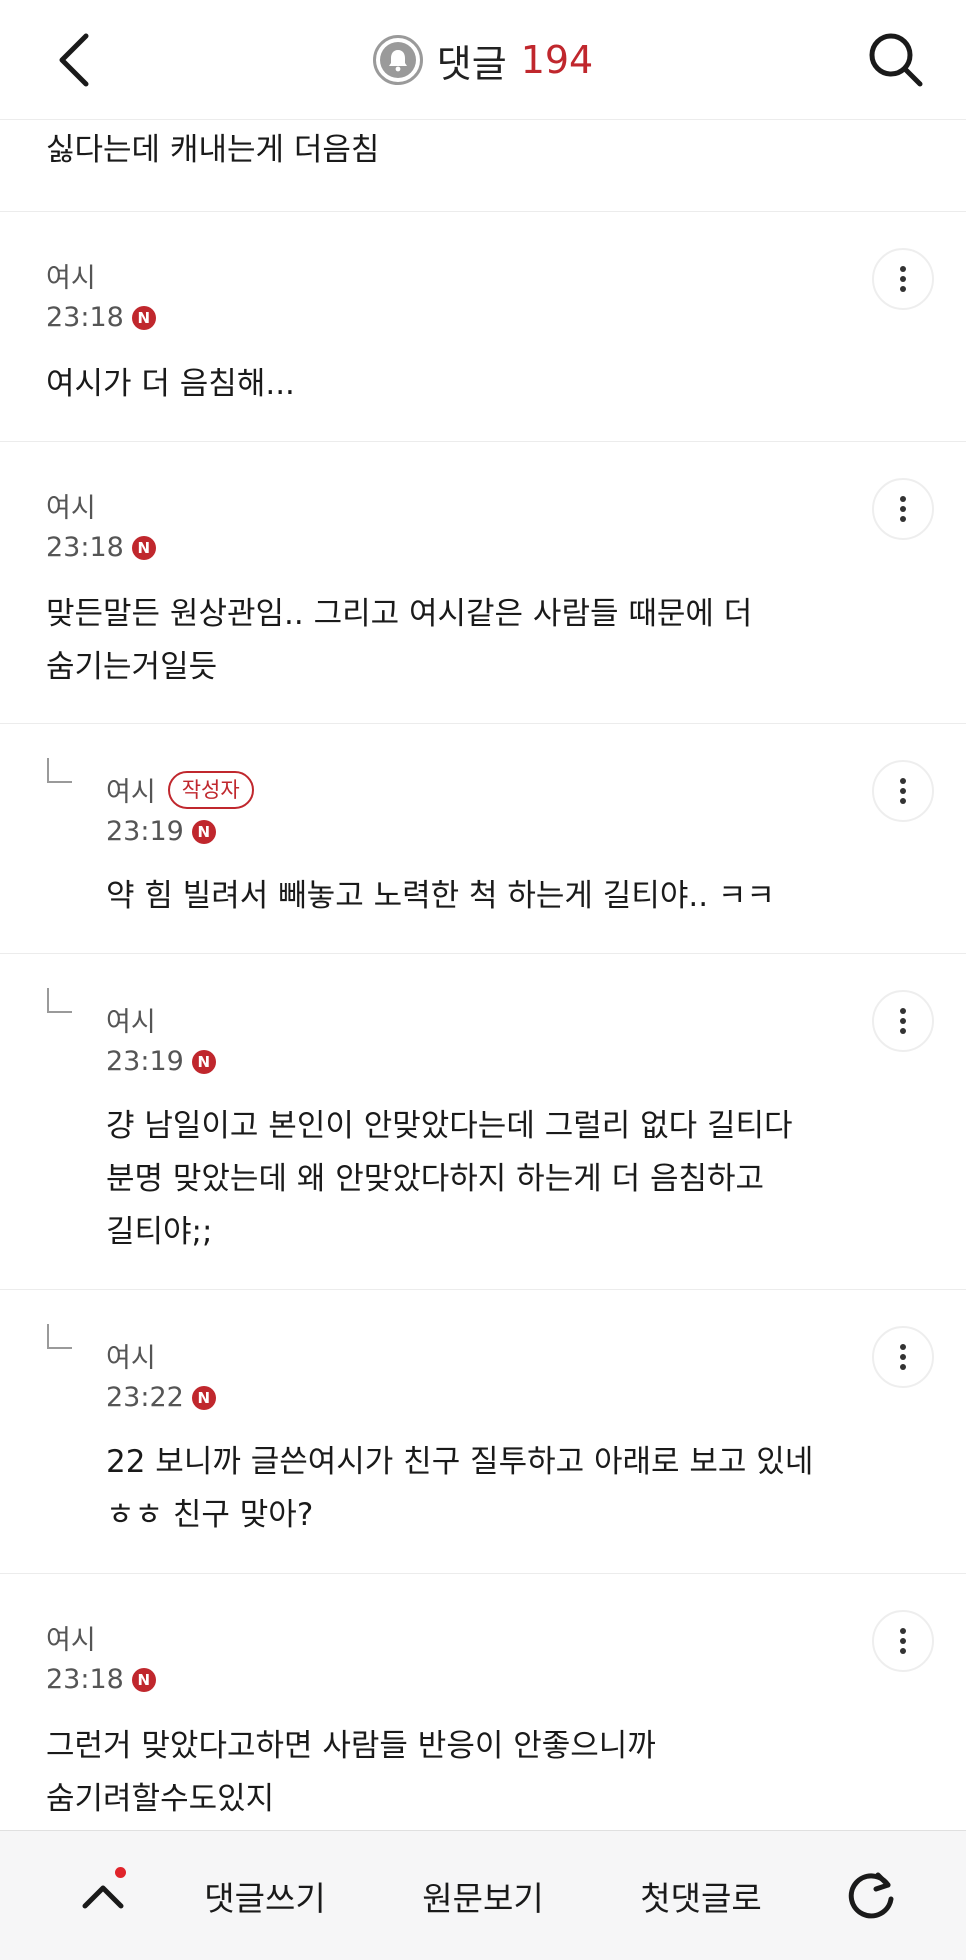 Image resolution: width=966 pixels, height=1960 pixels. I want to click on comment-time: 23:22, so click(145, 1397).